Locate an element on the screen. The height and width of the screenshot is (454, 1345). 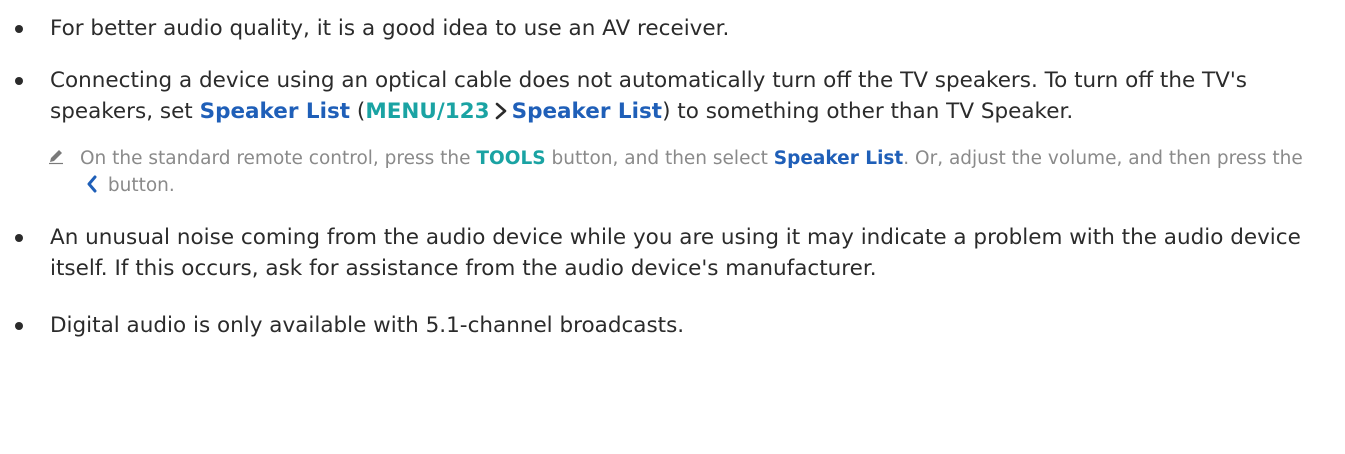
note-text: button, and then select is located at coordinates (659, 158).